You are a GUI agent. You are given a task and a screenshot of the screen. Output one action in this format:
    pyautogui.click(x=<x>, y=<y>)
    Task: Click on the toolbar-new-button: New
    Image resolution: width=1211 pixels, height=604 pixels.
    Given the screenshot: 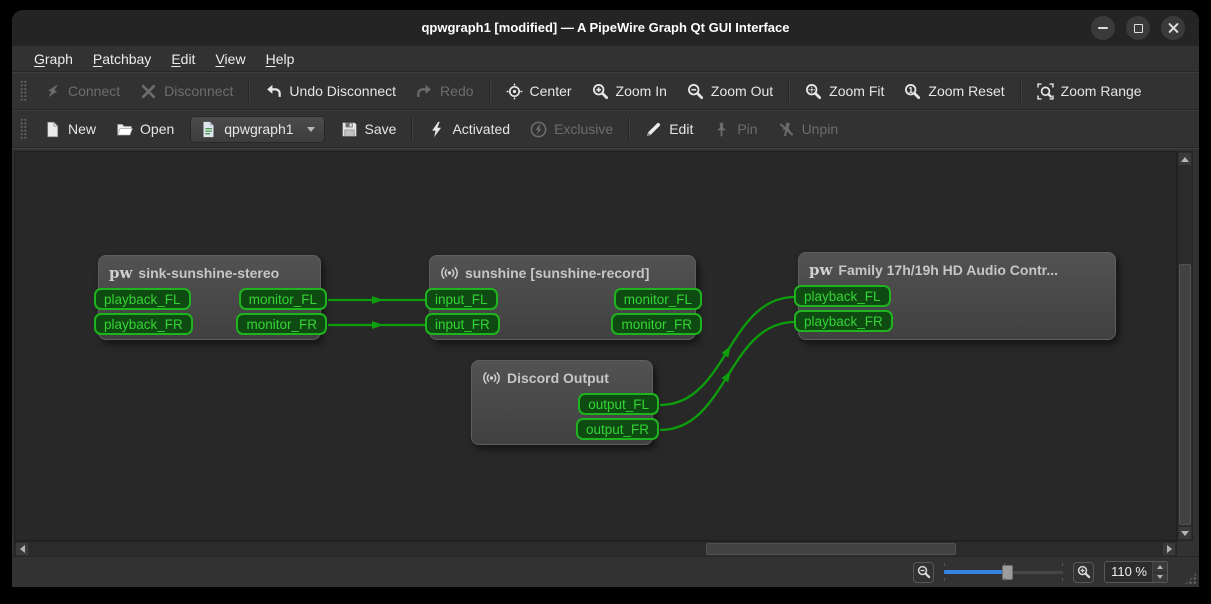 What is the action you would take?
    pyautogui.click(x=70, y=129)
    